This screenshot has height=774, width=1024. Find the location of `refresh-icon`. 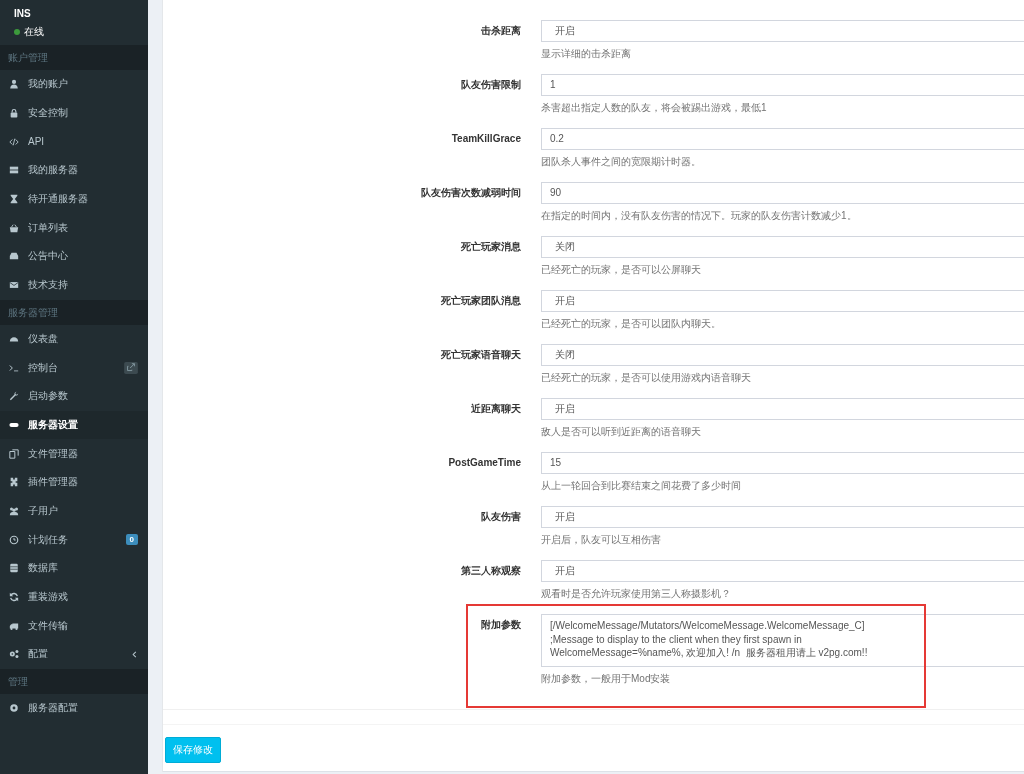

refresh-icon is located at coordinates (14, 597).